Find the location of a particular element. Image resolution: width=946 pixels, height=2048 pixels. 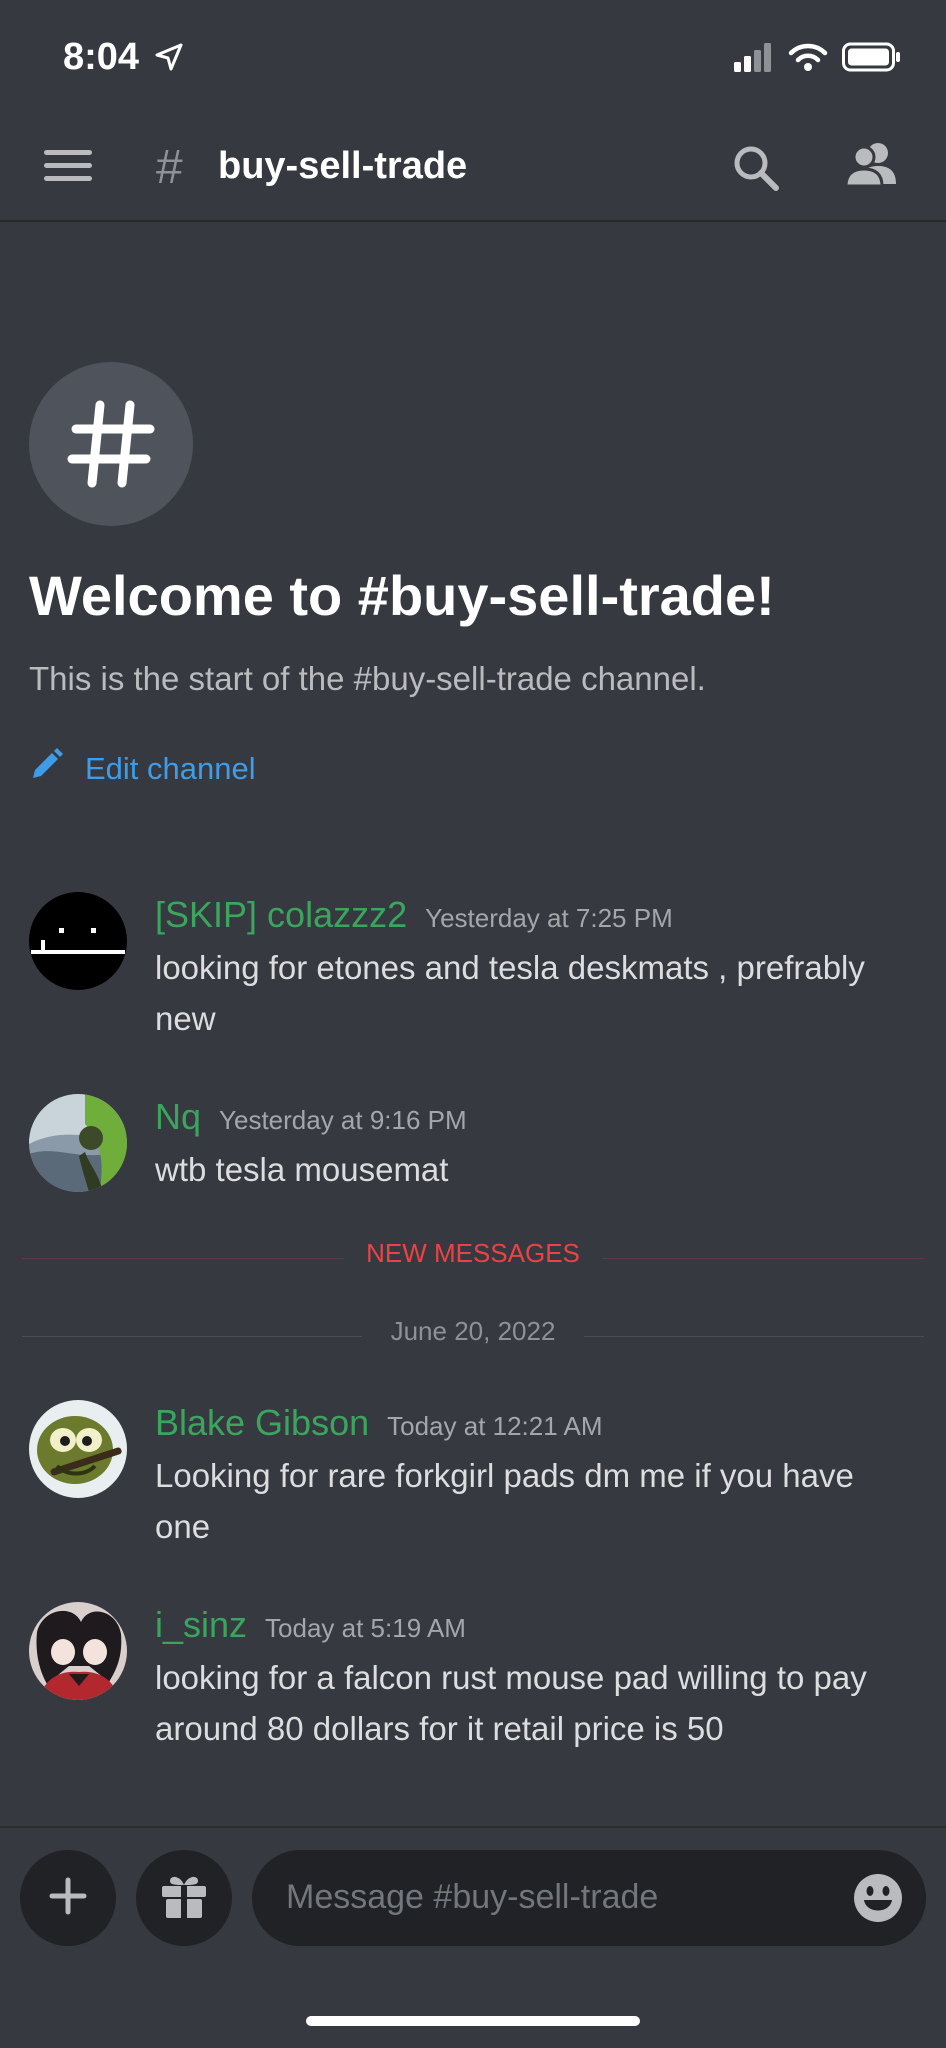

message-timestamp: Yesterday at 7:25 PM is located at coordinates (549, 918).